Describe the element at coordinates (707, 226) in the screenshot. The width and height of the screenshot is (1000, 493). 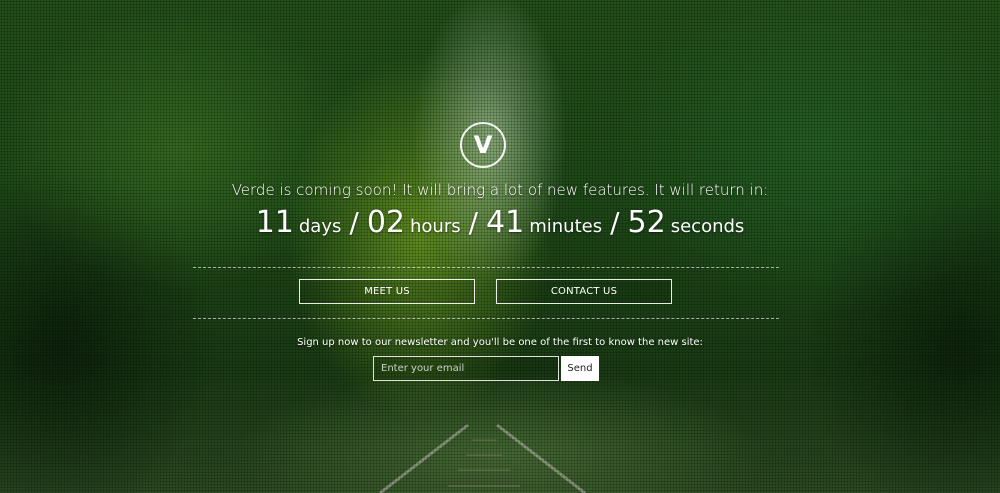
I see `countdown-seconds-label: seconds` at that location.